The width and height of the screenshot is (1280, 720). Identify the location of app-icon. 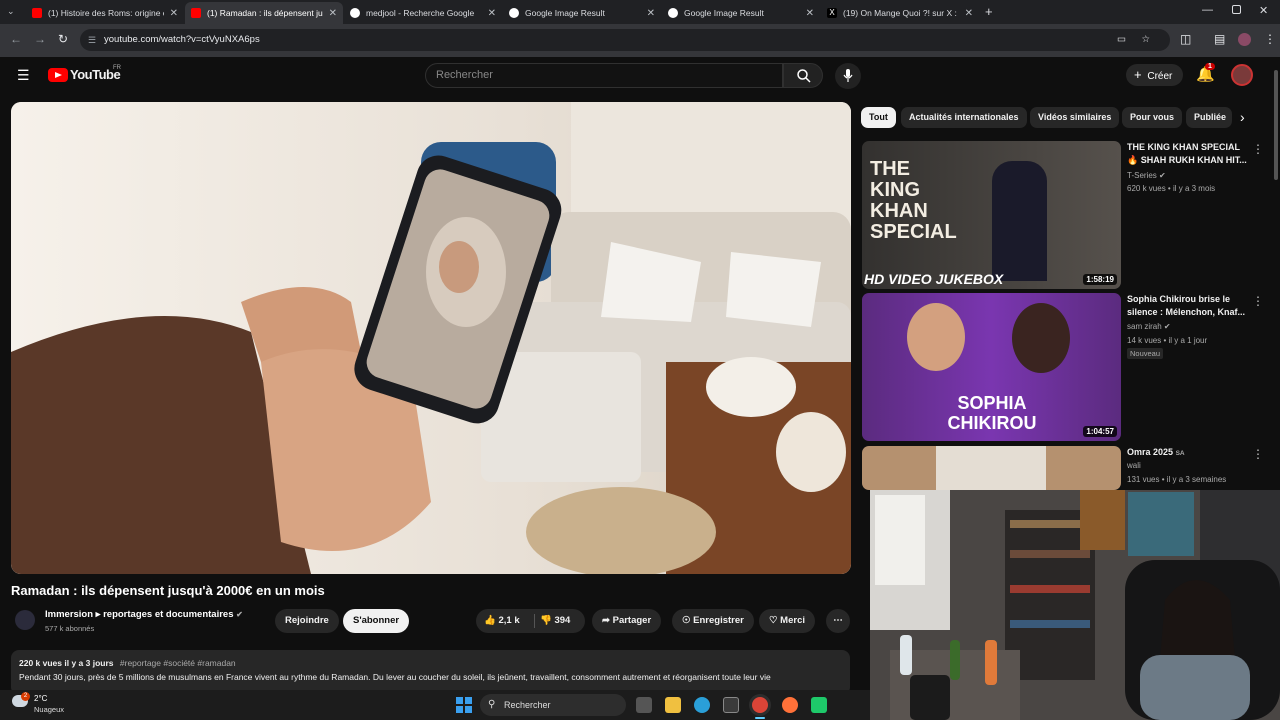
(819, 705).